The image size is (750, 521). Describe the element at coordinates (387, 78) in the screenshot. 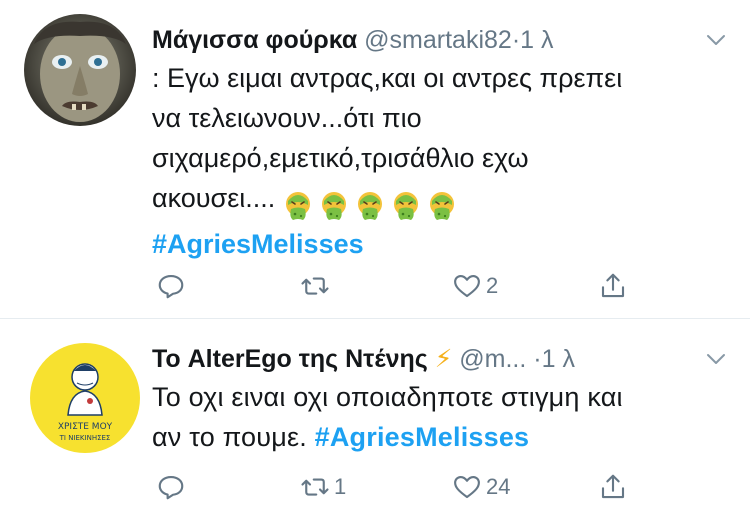

I see `tweet-text-line: : Εγω ειμαι αντρας,και οι αντρες πρεπει` at that location.